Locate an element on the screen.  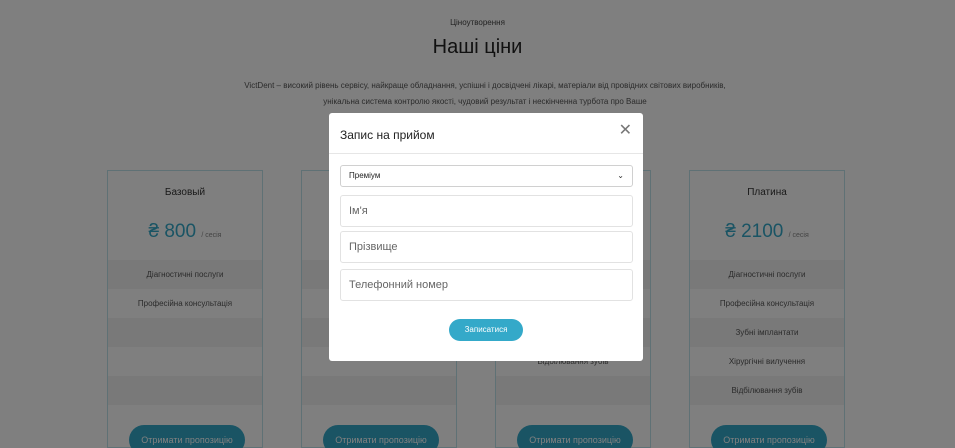
first-name-field: Ім'я is located at coordinates (486, 211).